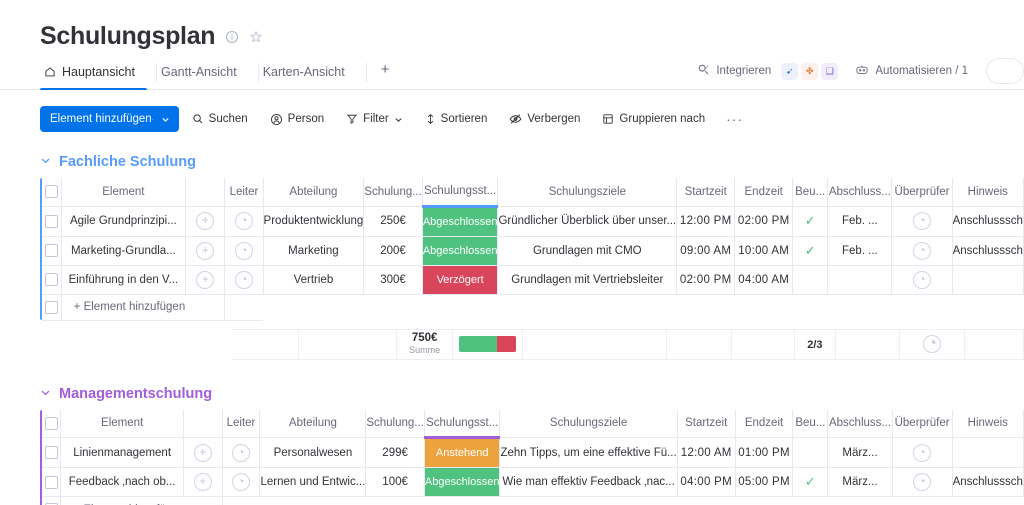 This screenshot has height=505, width=1024. What do you see at coordinates (764, 251) in the screenshot?
I see `cell-endzeit: 10:00 AM` at bounding box center [764, 251].